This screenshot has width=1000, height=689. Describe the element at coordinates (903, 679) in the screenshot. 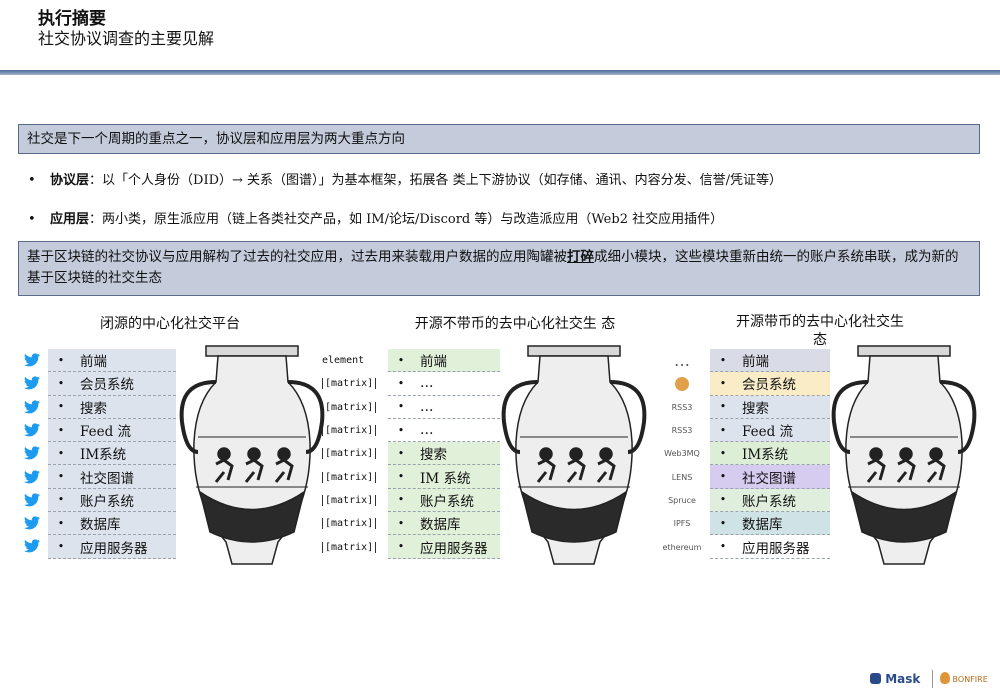

I see `mask-logo-text: Mask` at that location.